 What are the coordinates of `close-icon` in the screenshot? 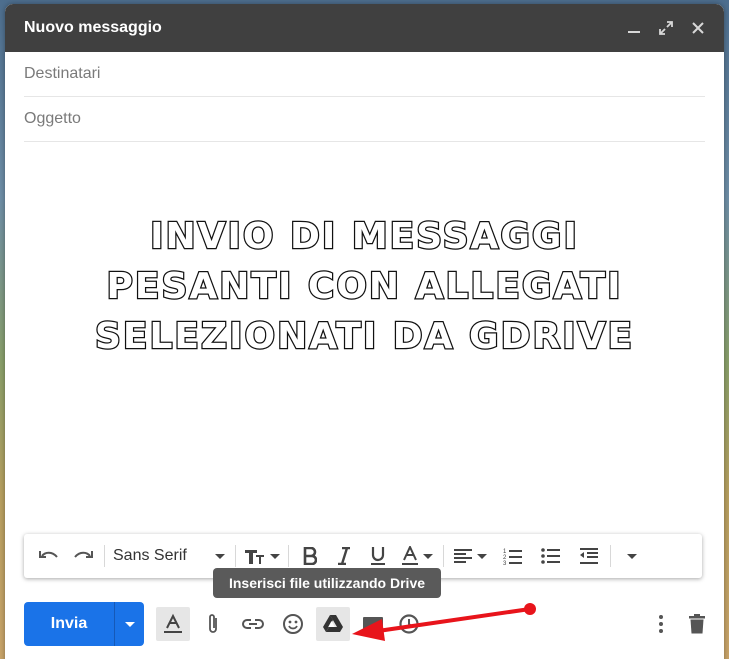 It's located at (698, 28).